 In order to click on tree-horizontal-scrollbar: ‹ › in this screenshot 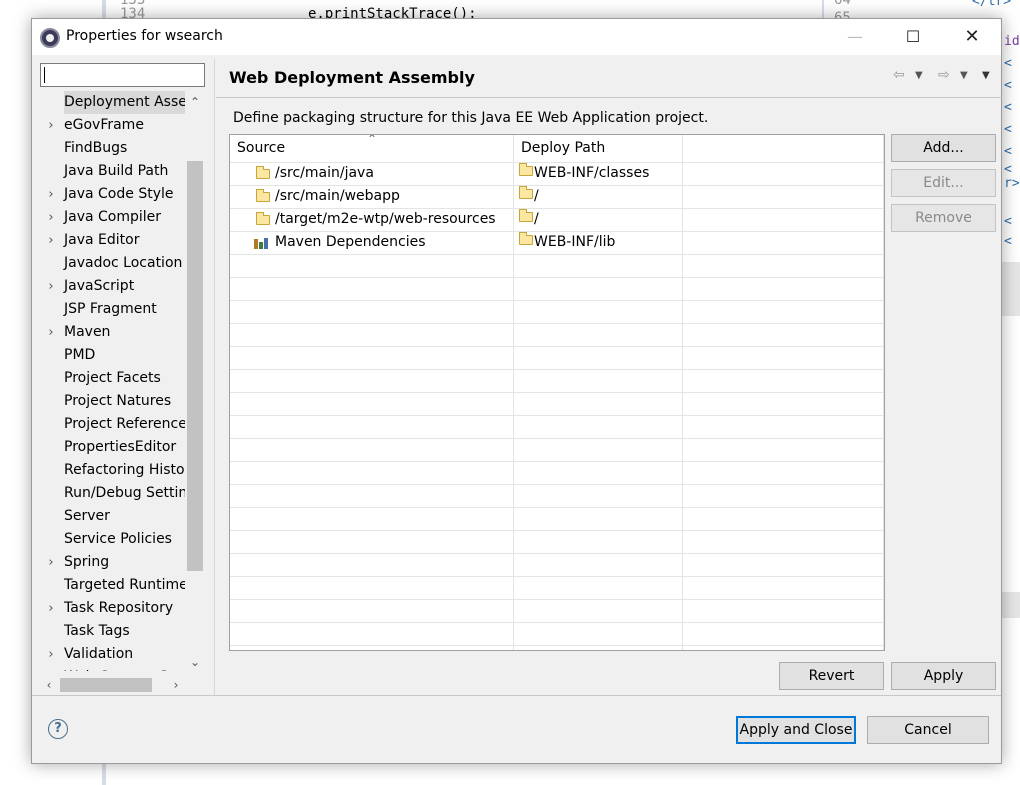, I will do `click(112, 685)`.